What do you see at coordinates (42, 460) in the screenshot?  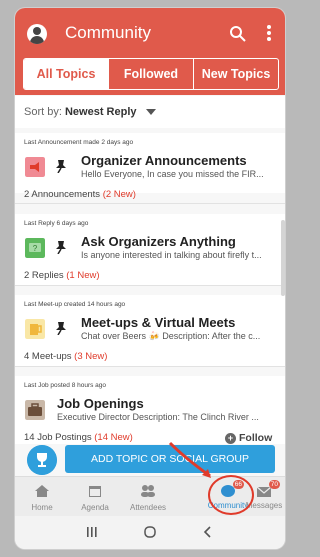 I see `trophy-icon` at bounding box center [42, 460].